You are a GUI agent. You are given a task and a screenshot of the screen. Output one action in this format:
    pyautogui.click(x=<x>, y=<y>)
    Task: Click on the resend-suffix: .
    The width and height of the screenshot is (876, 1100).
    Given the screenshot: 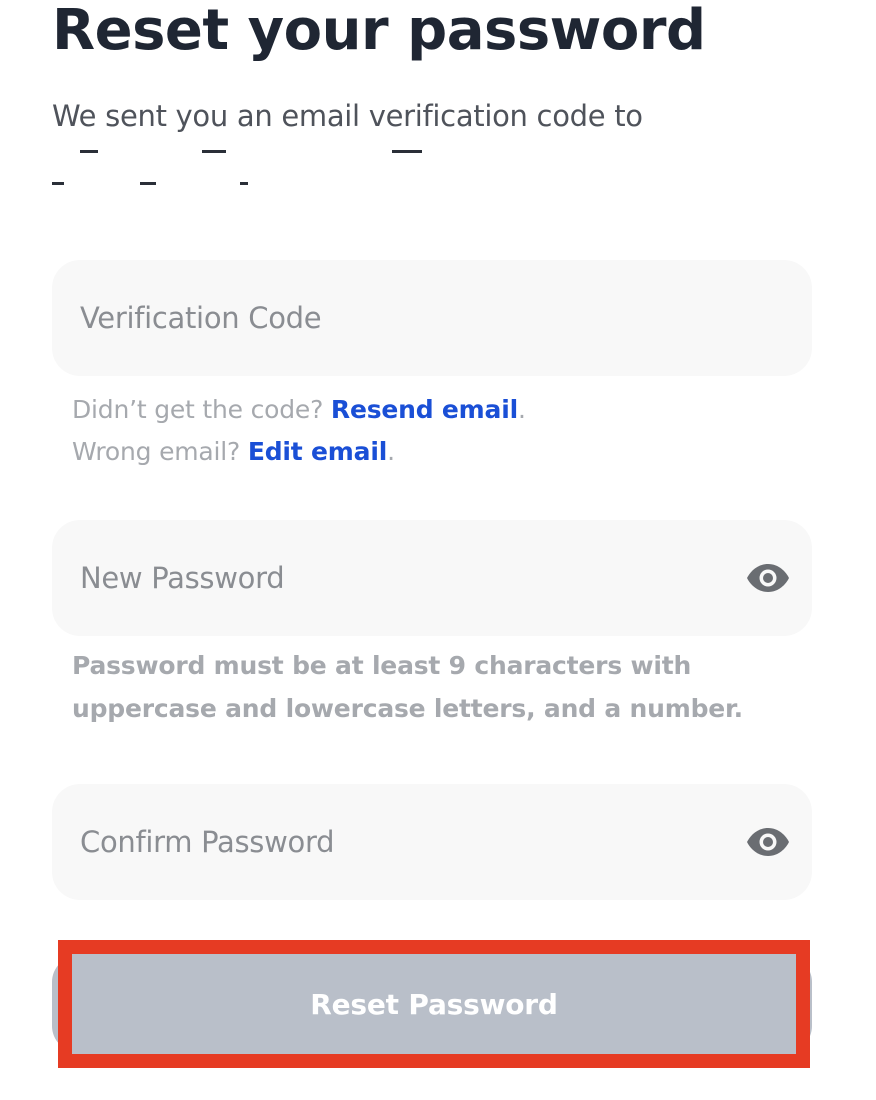 What is the action you would take?
    pyautogui.click(x=521, y=409)
    